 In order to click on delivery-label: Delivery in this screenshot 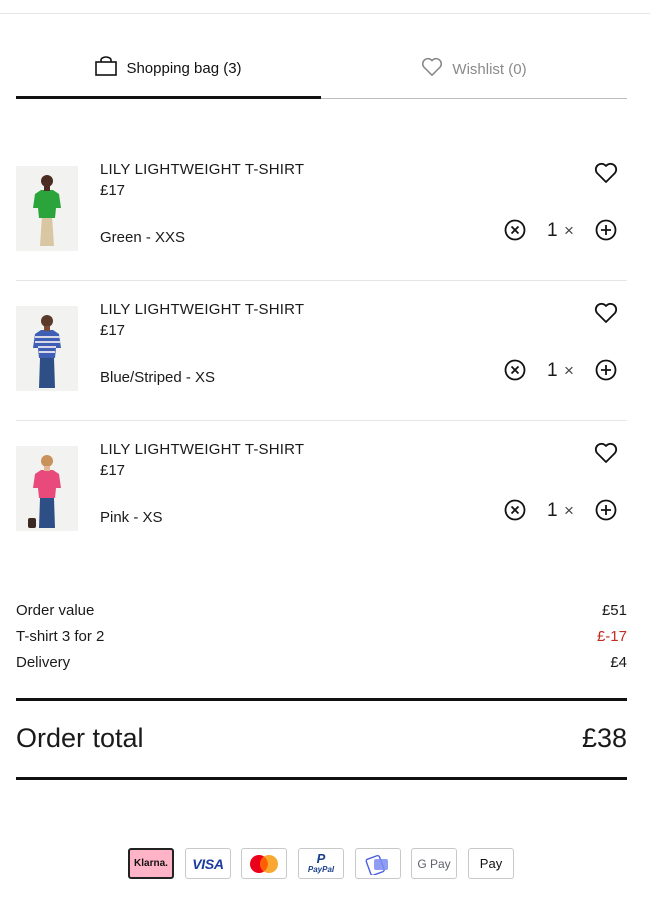, I will do `click(43, 662)`.